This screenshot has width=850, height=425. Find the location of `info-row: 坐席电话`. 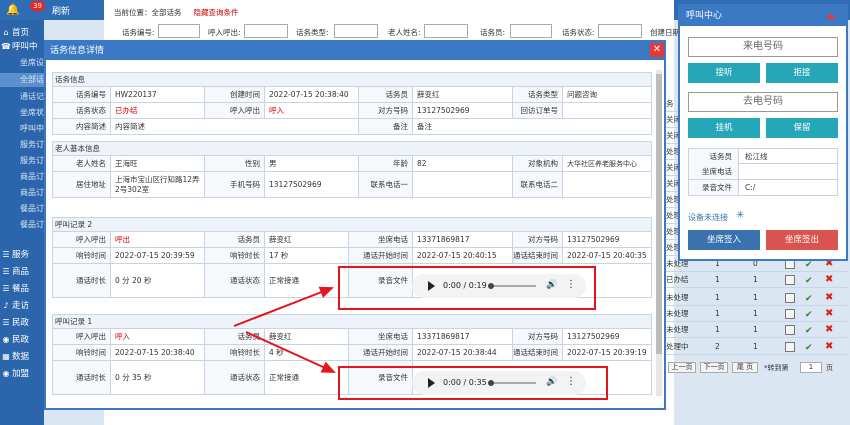

info-row: 坐席电话 is located at coordinates (763, 172).